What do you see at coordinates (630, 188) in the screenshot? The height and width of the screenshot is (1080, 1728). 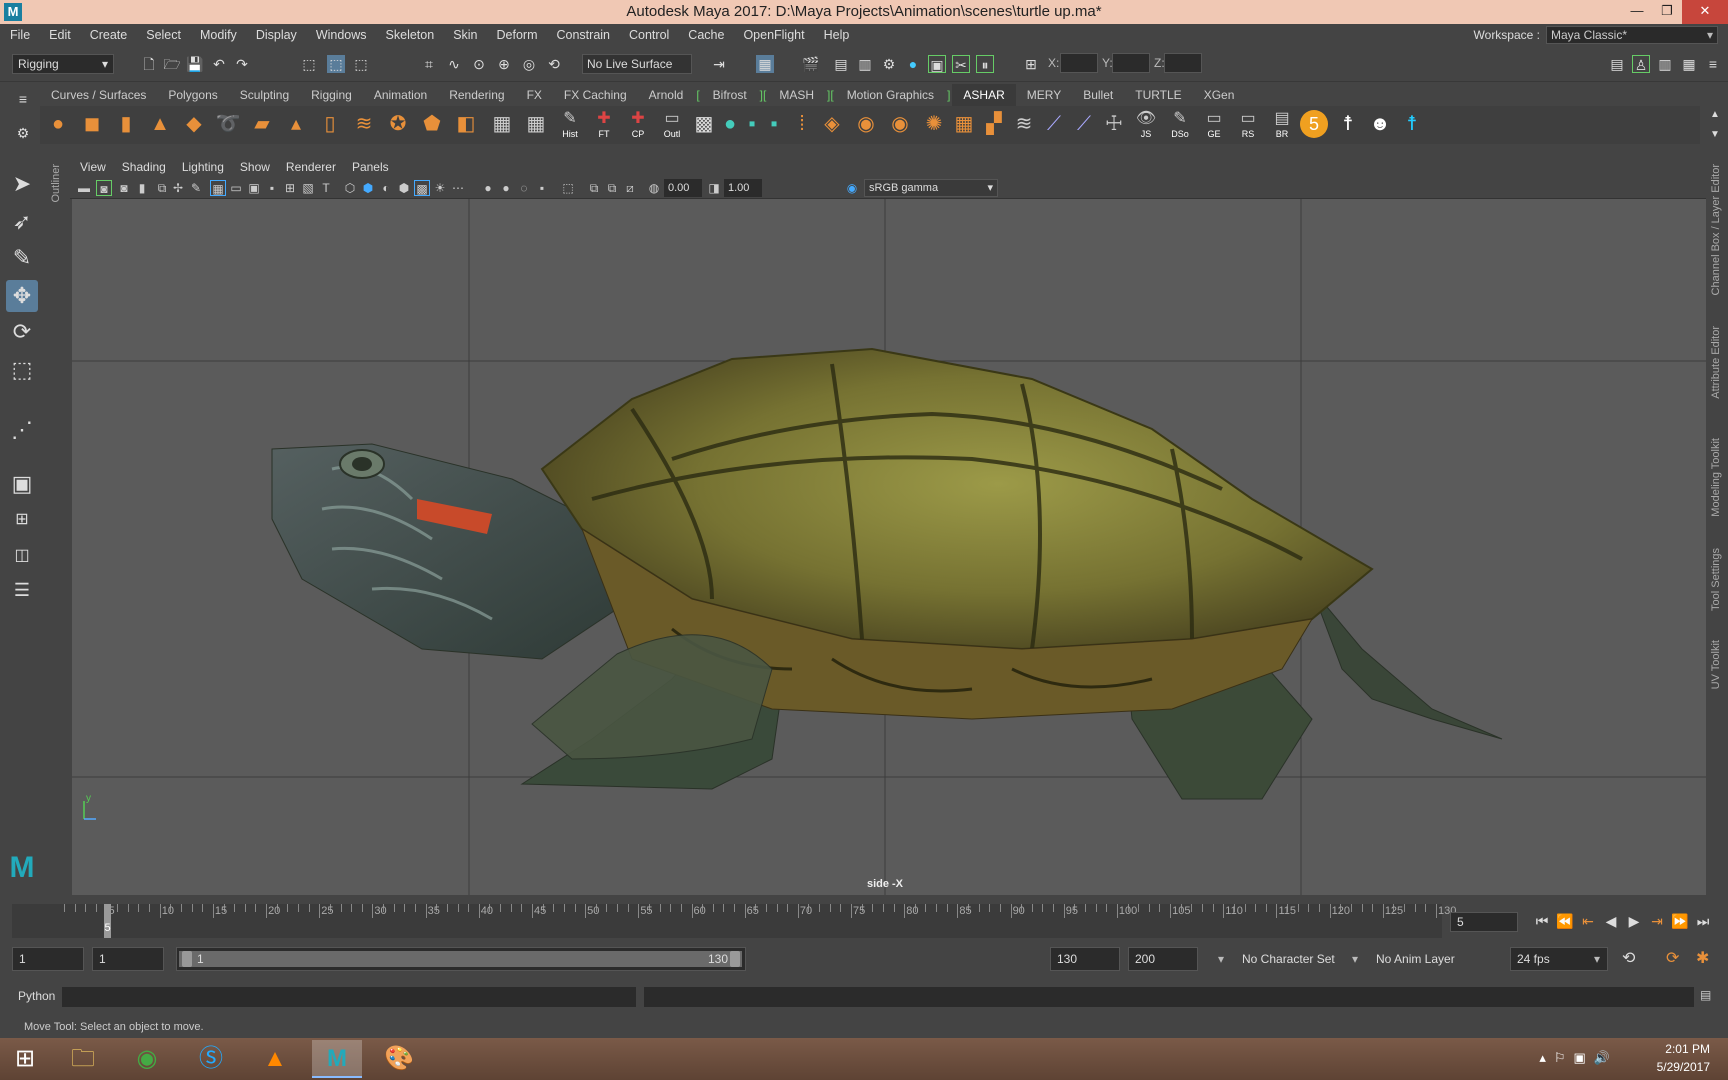 I see `backface-icon: ⧄` at bounding box center [630, 188].